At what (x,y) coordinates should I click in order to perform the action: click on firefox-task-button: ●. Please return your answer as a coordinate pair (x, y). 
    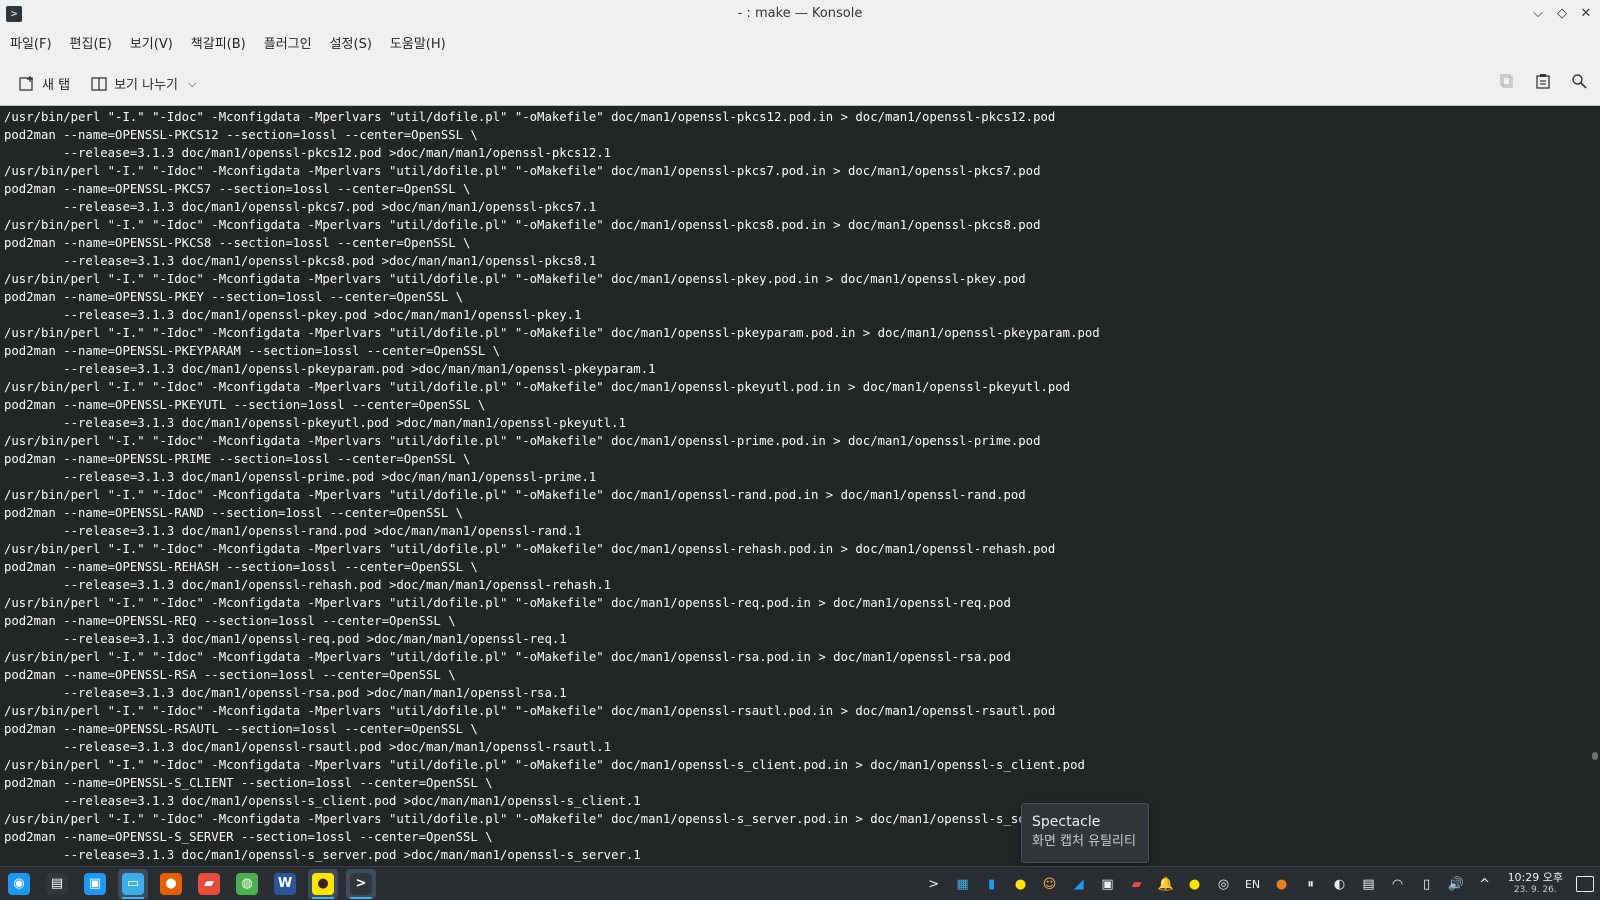
    Looking at the image, I should click on (171, 884).